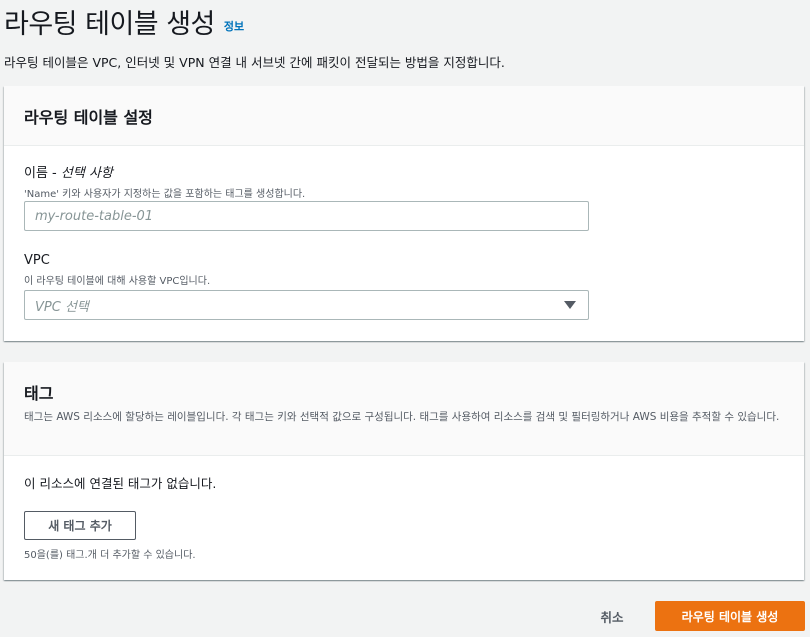 This screenshot has width=810, height=637. What do you see at coordinates (39, 393) in the screenshot?
I see `tags-panel-title: 태그` at bounding box center [39, 393].